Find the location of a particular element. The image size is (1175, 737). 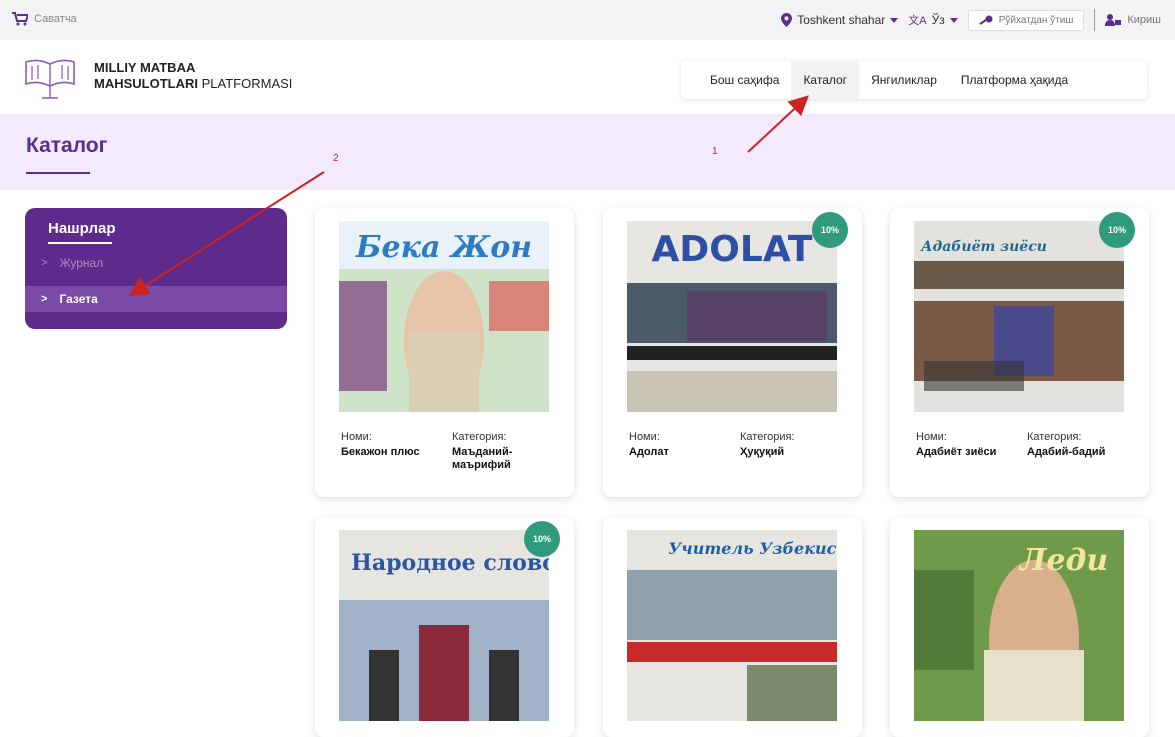

sidebar-title-underline is located at coordinates (80, 243).